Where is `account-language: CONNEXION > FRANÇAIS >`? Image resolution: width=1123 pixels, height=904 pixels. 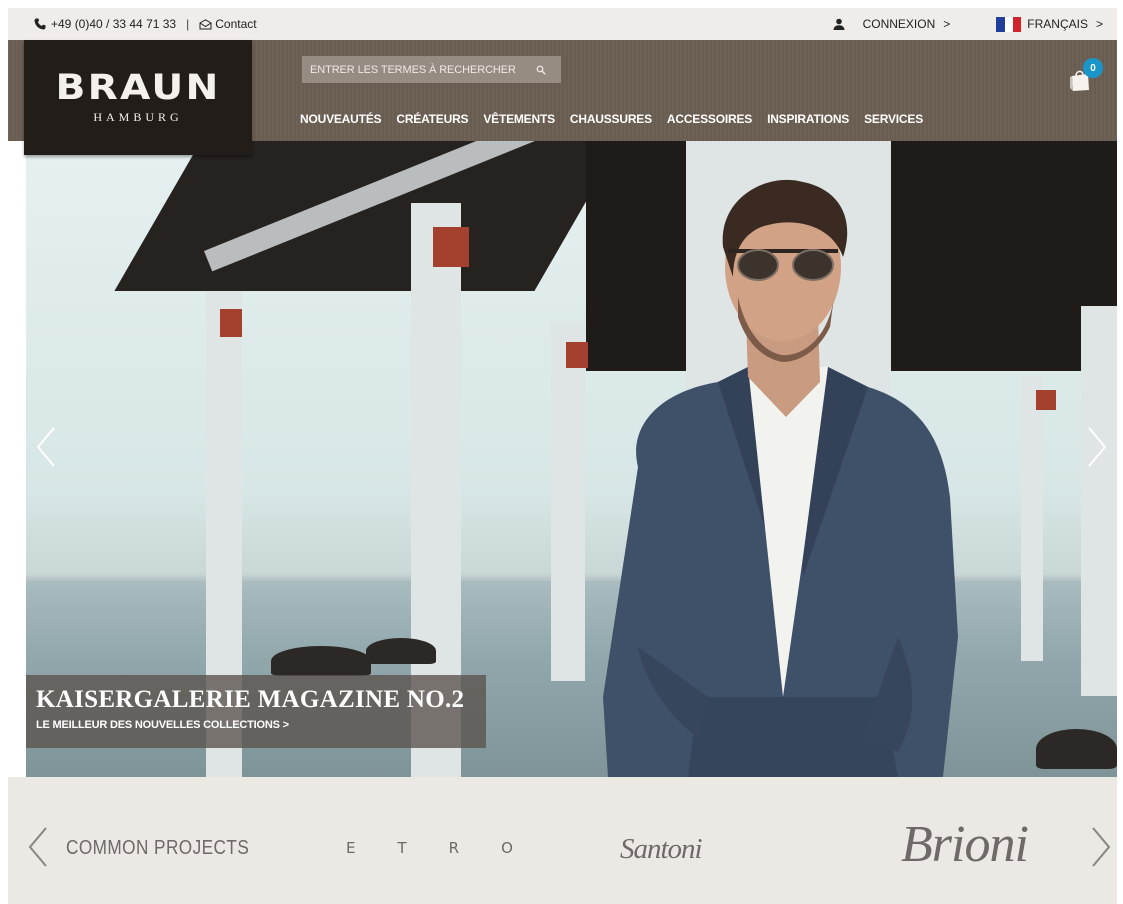
account-language: CONNEXION > FRANÇAIS > is located at coordinates (975, 24).